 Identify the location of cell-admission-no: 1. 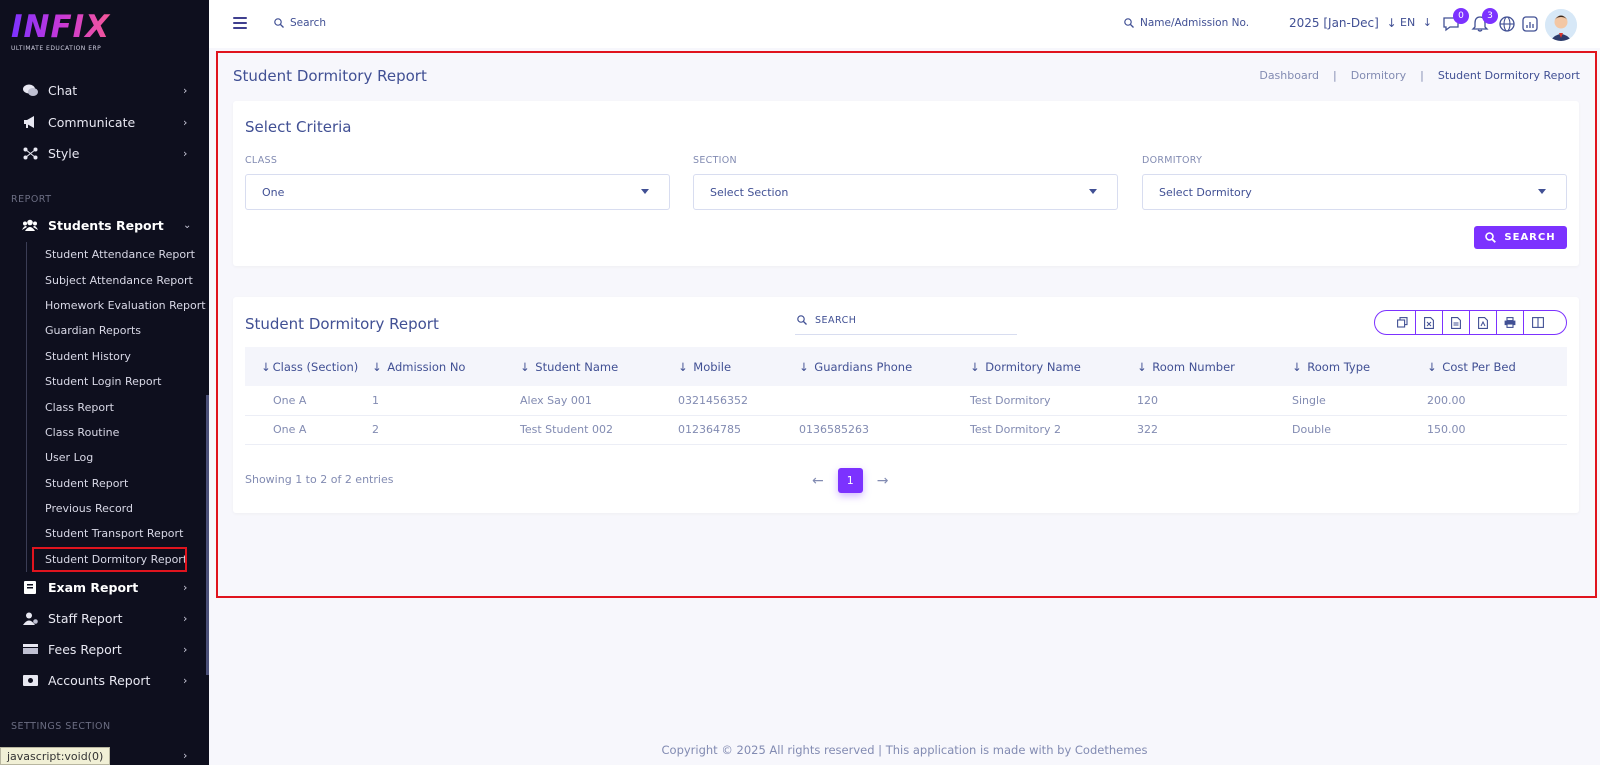
(446, 401).